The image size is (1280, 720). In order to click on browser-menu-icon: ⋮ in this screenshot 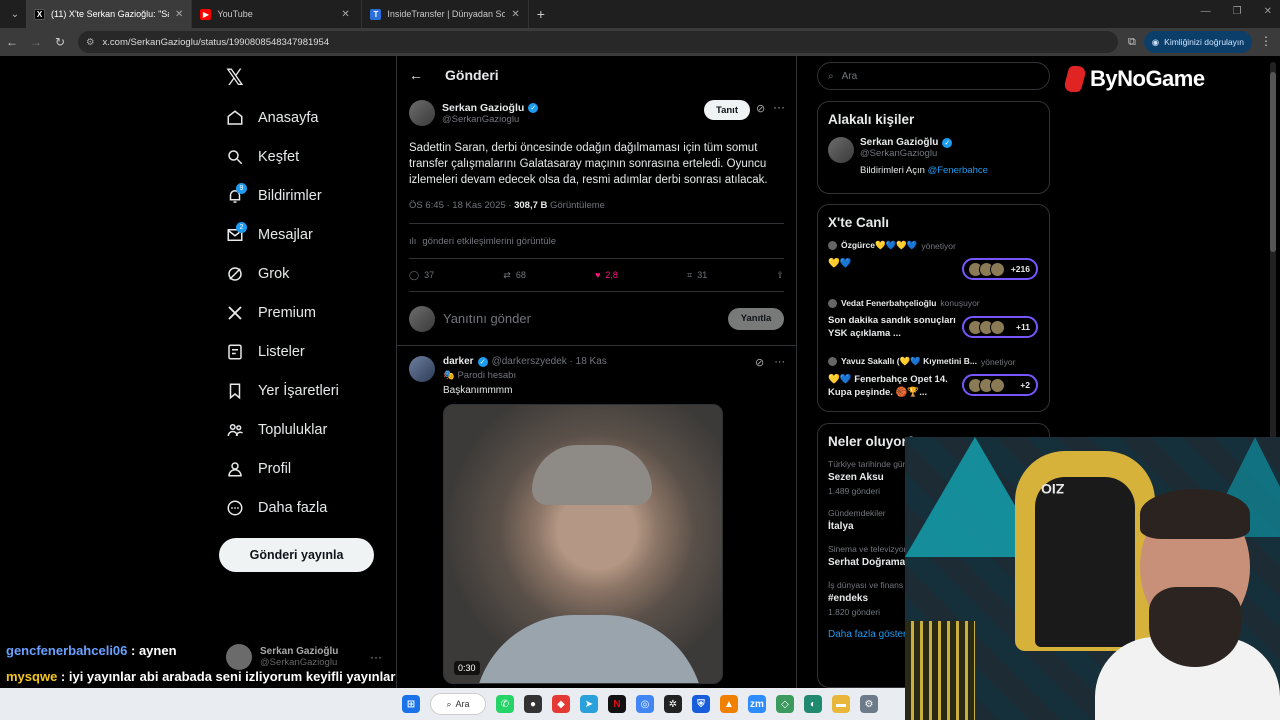, I will do `click(1266, 41)`.